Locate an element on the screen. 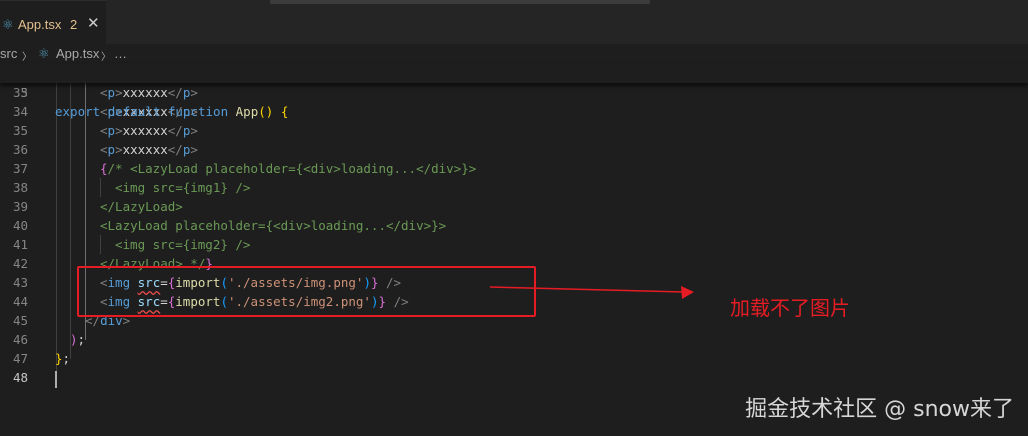 The width and height of the screenshot is (1028, 436). sticky-code-line: export default function App() { is located at coordinates (172, 111).